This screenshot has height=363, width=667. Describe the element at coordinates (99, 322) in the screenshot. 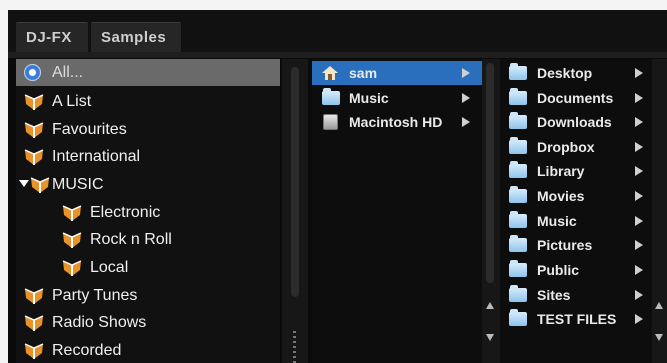

I see `category-label: Radio Shows` at that location.